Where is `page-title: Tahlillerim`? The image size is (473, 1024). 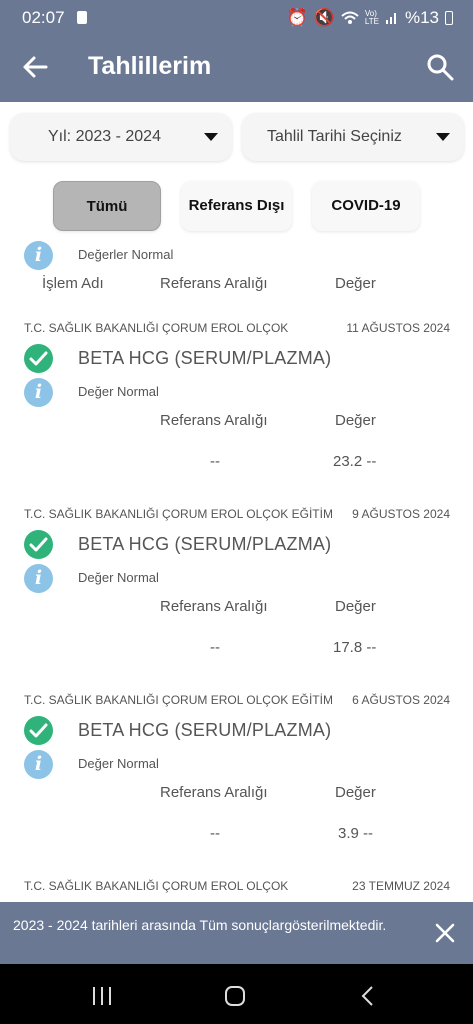 page-title: Tahlillerim is located at coordinates (150, 66).